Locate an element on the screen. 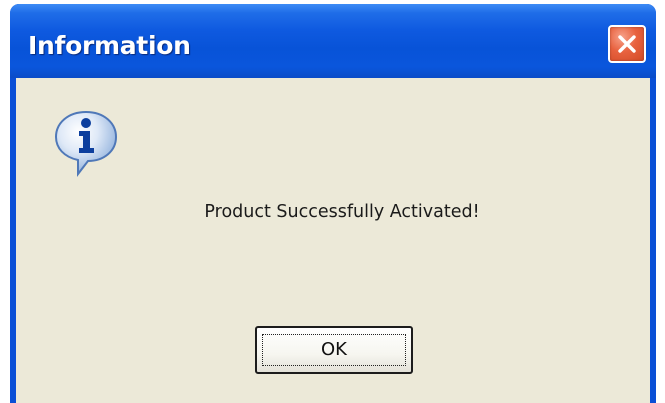  message-text: Product Successfully Activated! is located at coordinates (342, 212).